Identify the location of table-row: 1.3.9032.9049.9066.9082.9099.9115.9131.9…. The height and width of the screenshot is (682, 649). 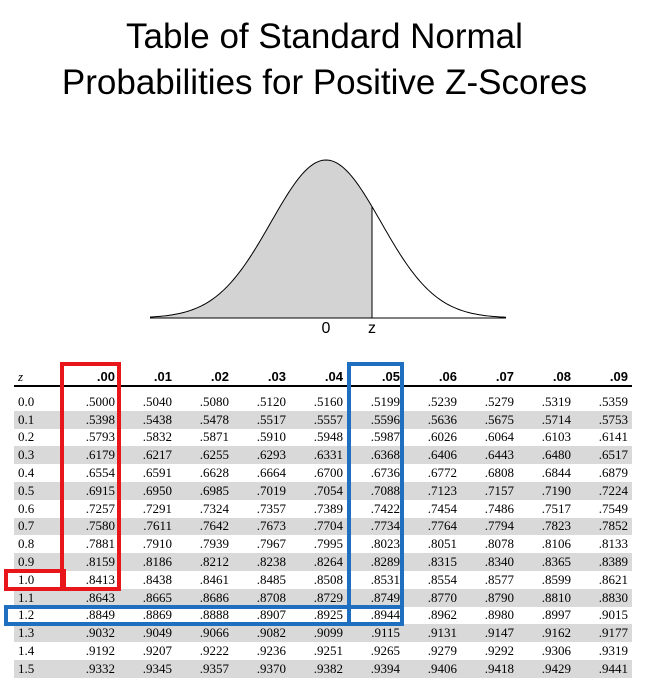
(323, 633).